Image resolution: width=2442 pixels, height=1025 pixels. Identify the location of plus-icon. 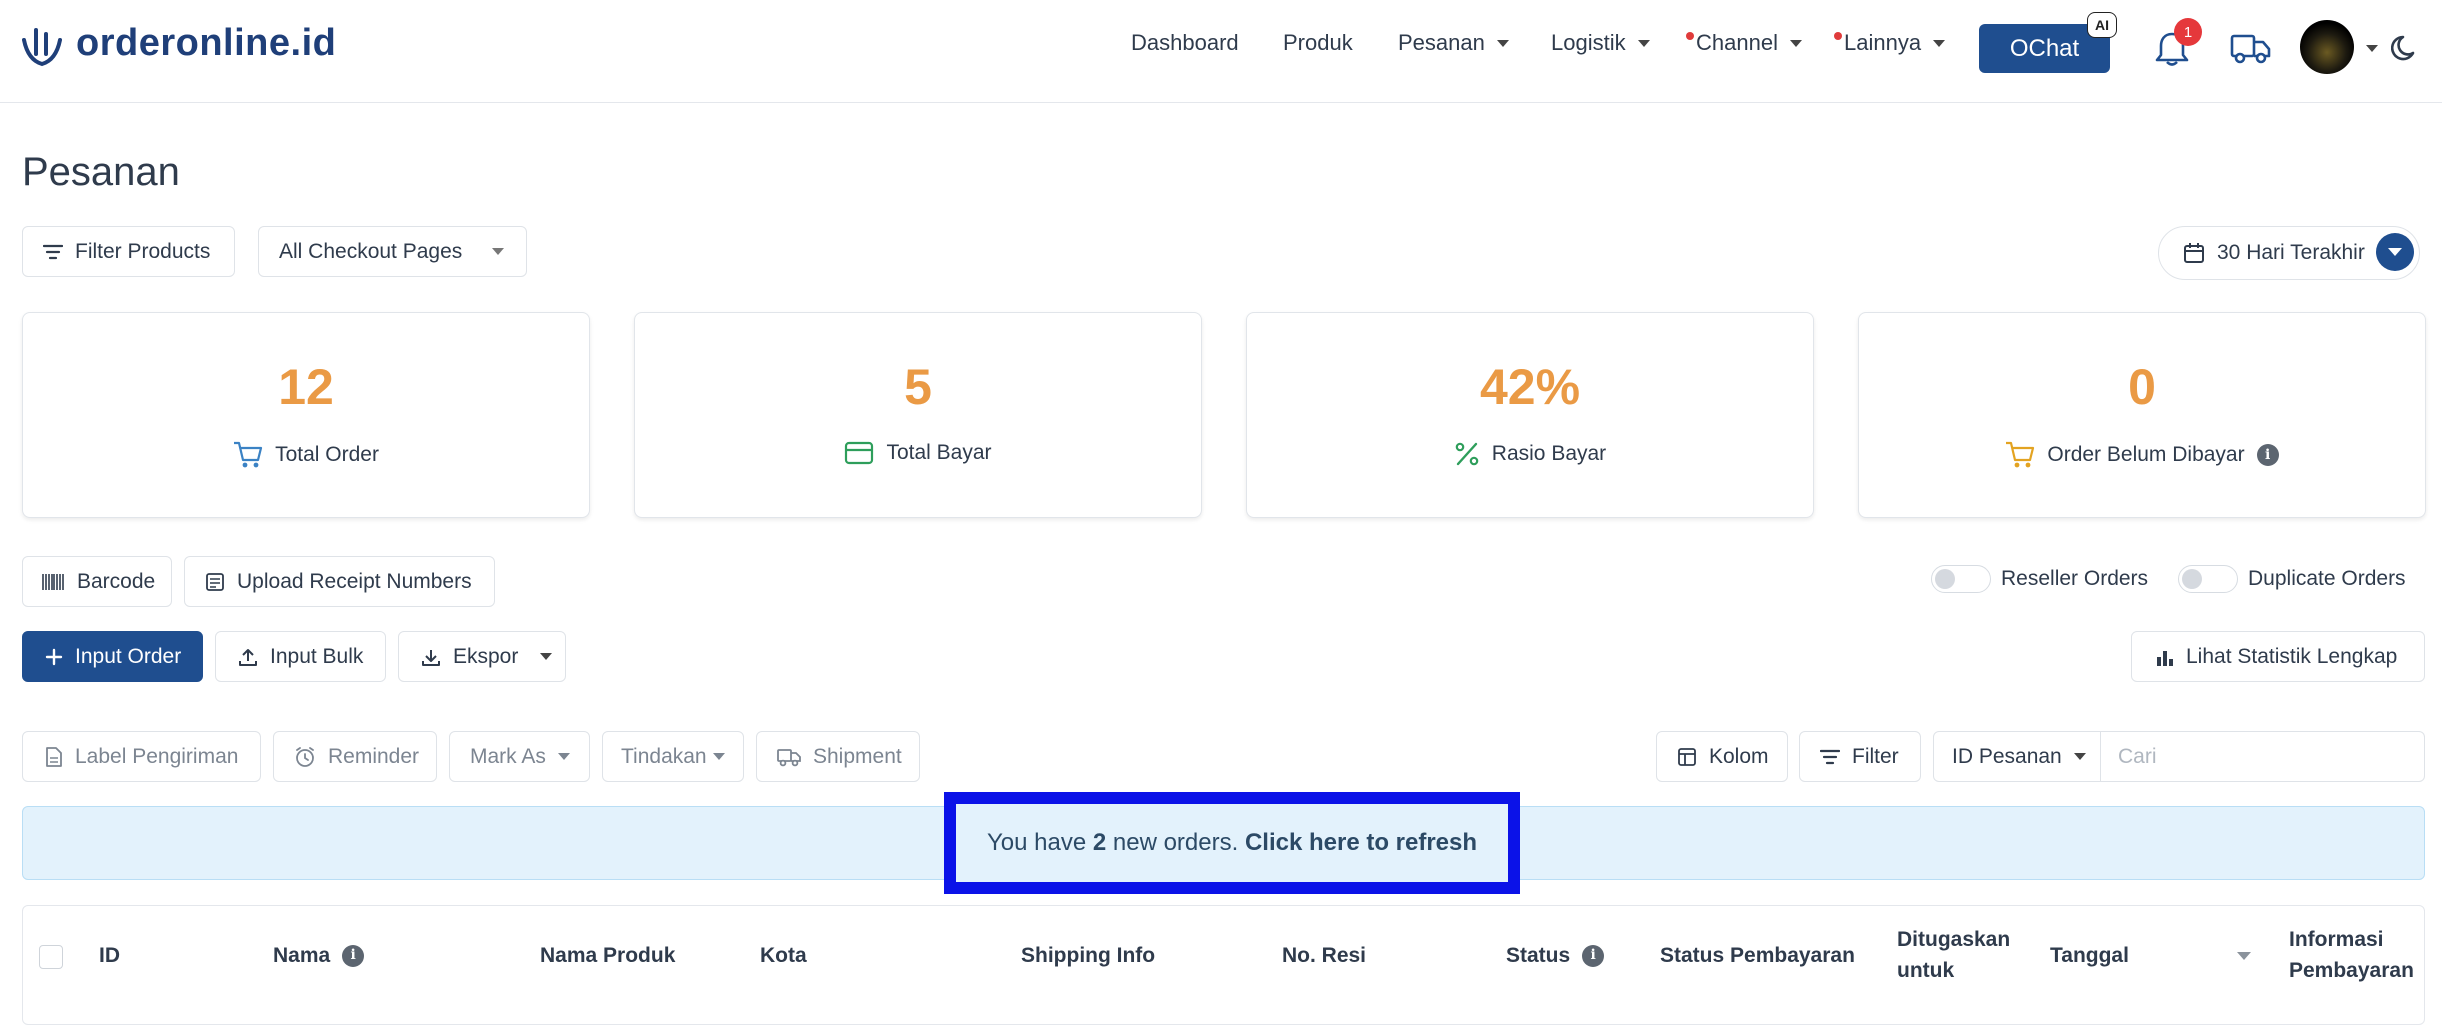
(54, 656).